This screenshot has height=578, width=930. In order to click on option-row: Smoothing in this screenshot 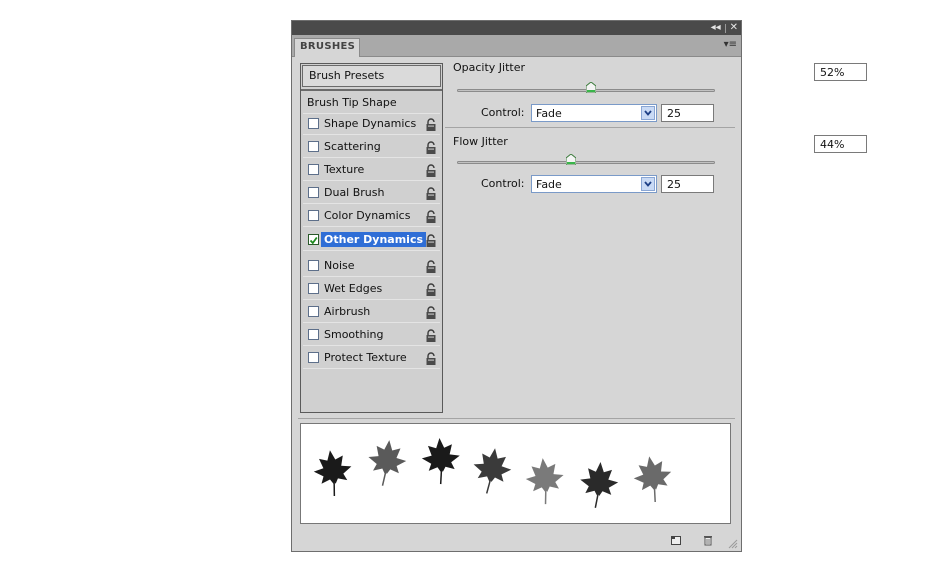, I will do `click(371, 335)`.